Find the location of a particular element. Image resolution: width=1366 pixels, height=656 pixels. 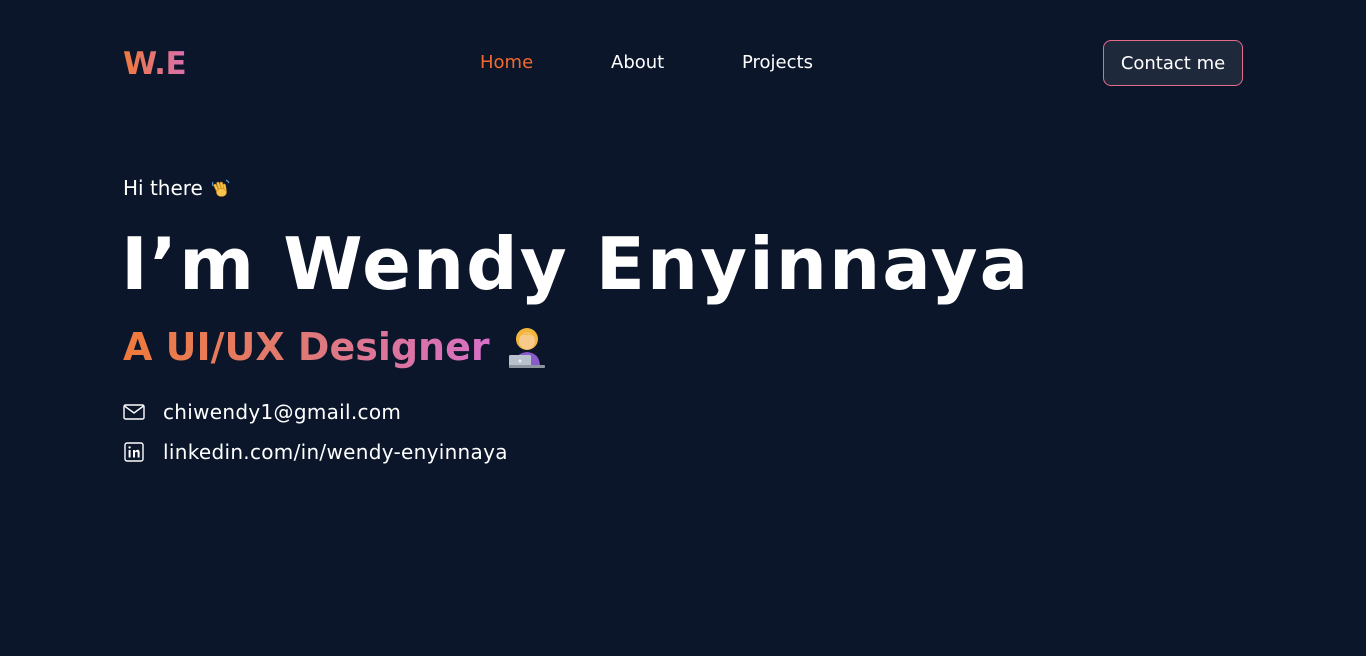

email-contact: chiwendy1@gmail.com is located at coordinates (262, 412).